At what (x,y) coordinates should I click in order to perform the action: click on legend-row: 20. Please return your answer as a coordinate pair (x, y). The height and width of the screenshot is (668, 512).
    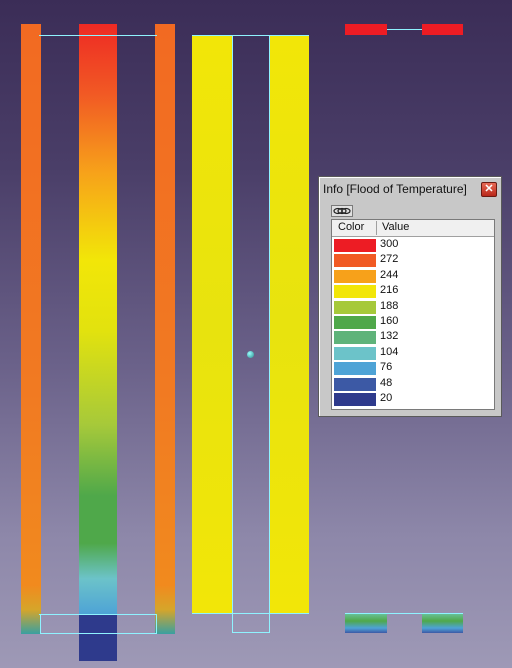
    Looking at the image, I should click on (413, 399).